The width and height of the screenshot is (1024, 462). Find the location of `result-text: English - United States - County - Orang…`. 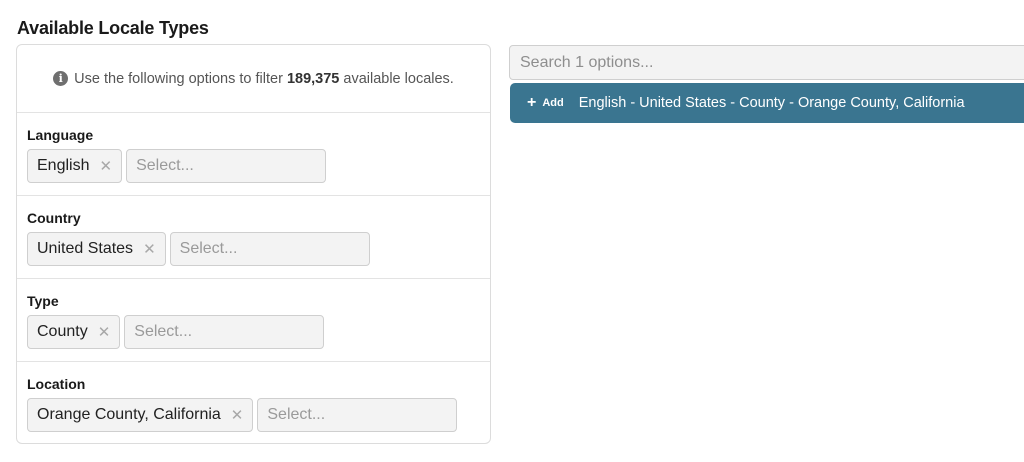

result-text: English - United States - County - Orang… is located at coordinates (771, 103).